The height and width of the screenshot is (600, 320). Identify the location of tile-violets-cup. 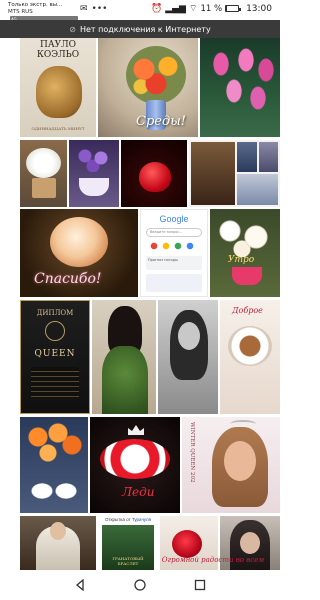
(94, 173).